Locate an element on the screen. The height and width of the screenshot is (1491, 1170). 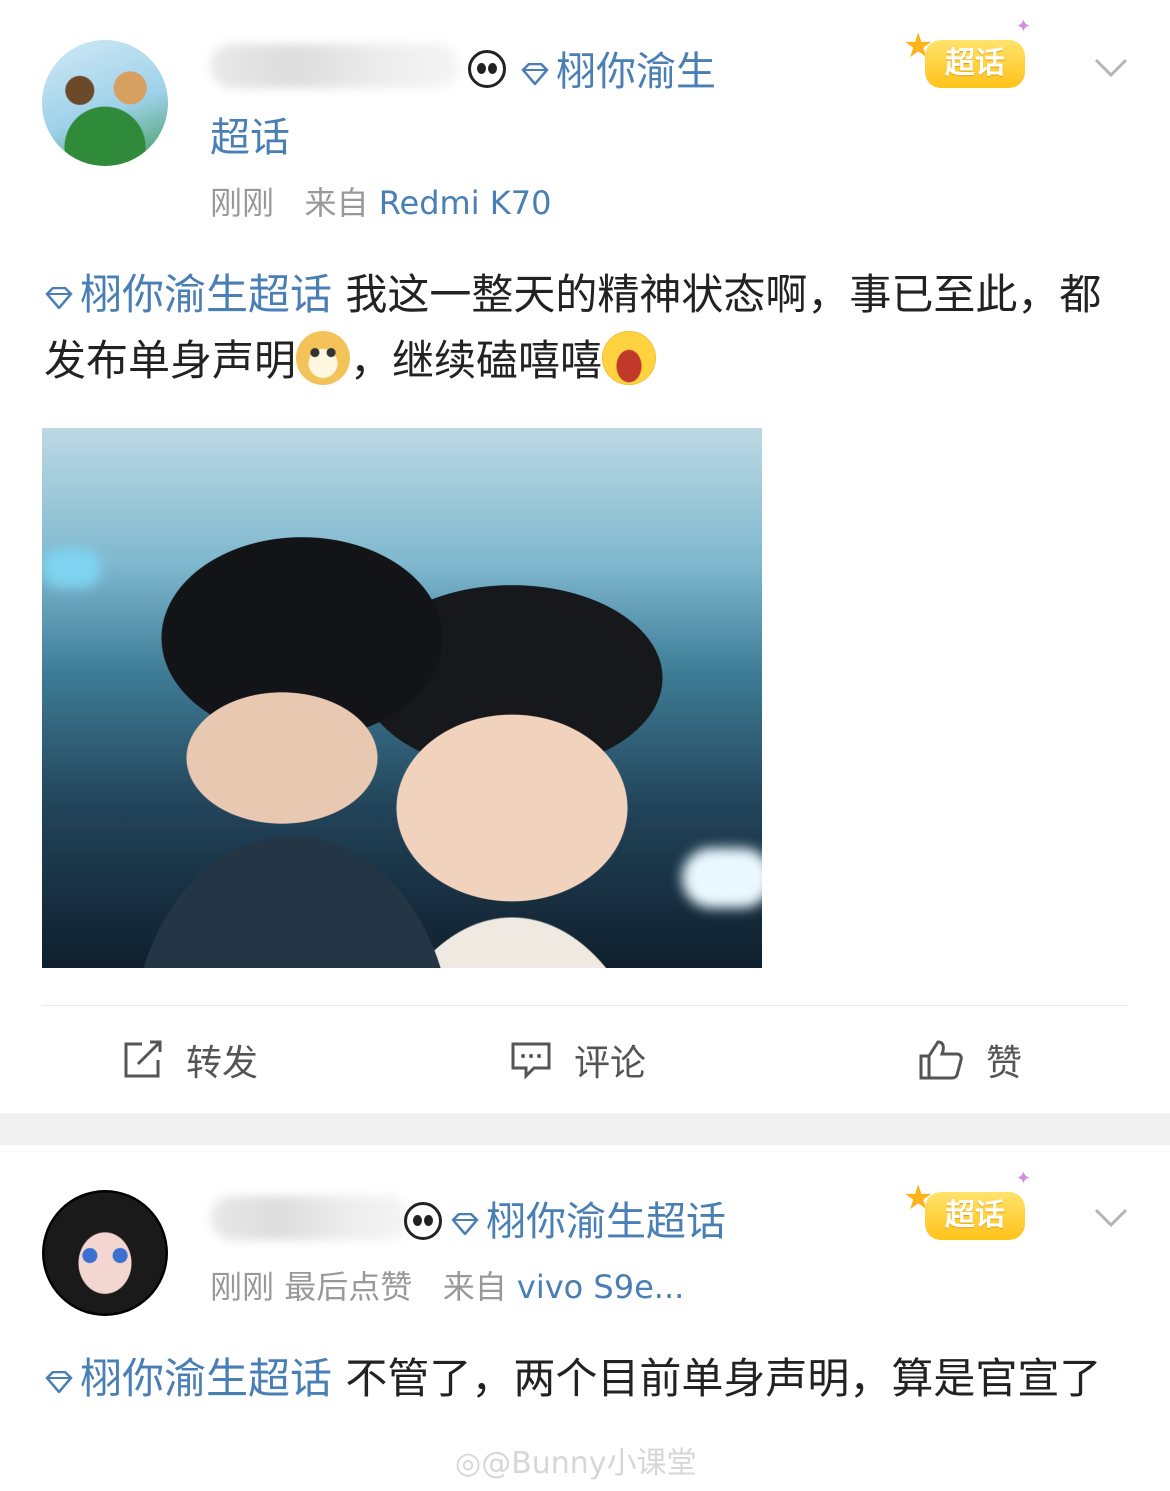
repost-label: 转发 is located at coordinates (222, 1063).